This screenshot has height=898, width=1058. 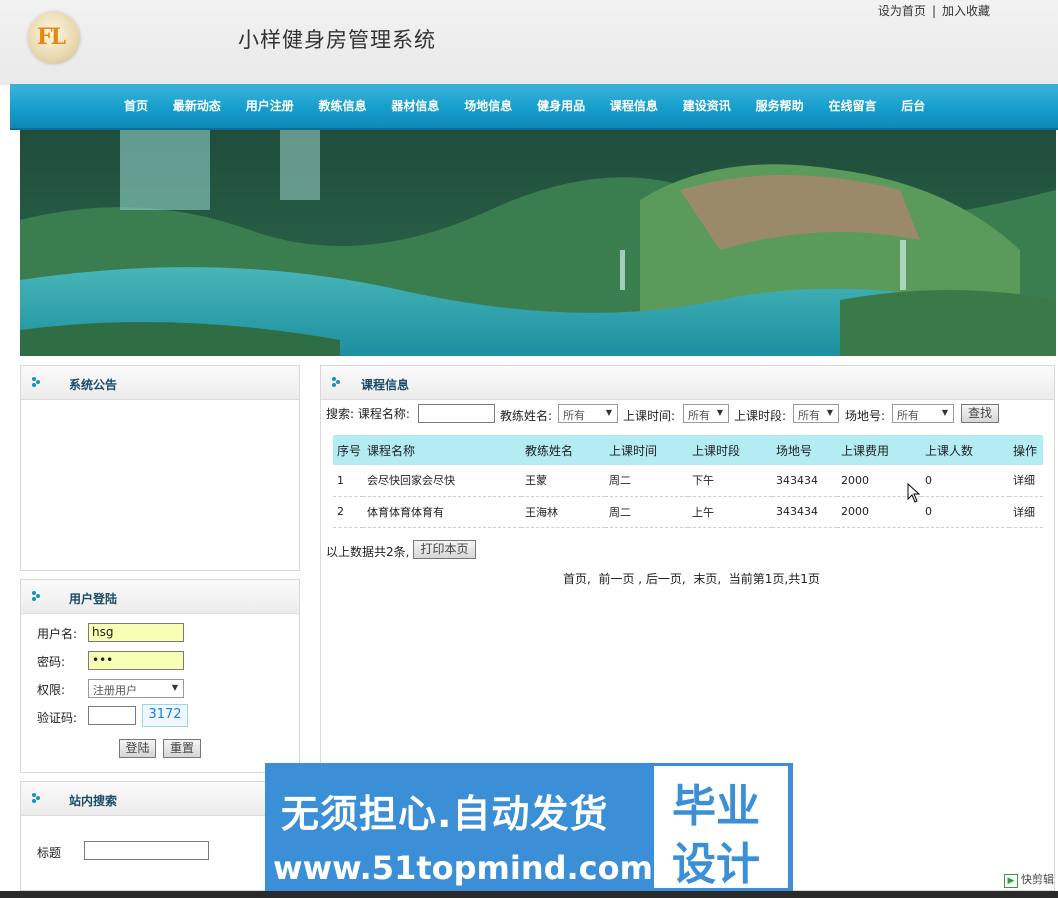 What do you see at coordinates (57, 634) in the screenshot?
I see `username-label: 用户名:` at bounding box center [57, 634].